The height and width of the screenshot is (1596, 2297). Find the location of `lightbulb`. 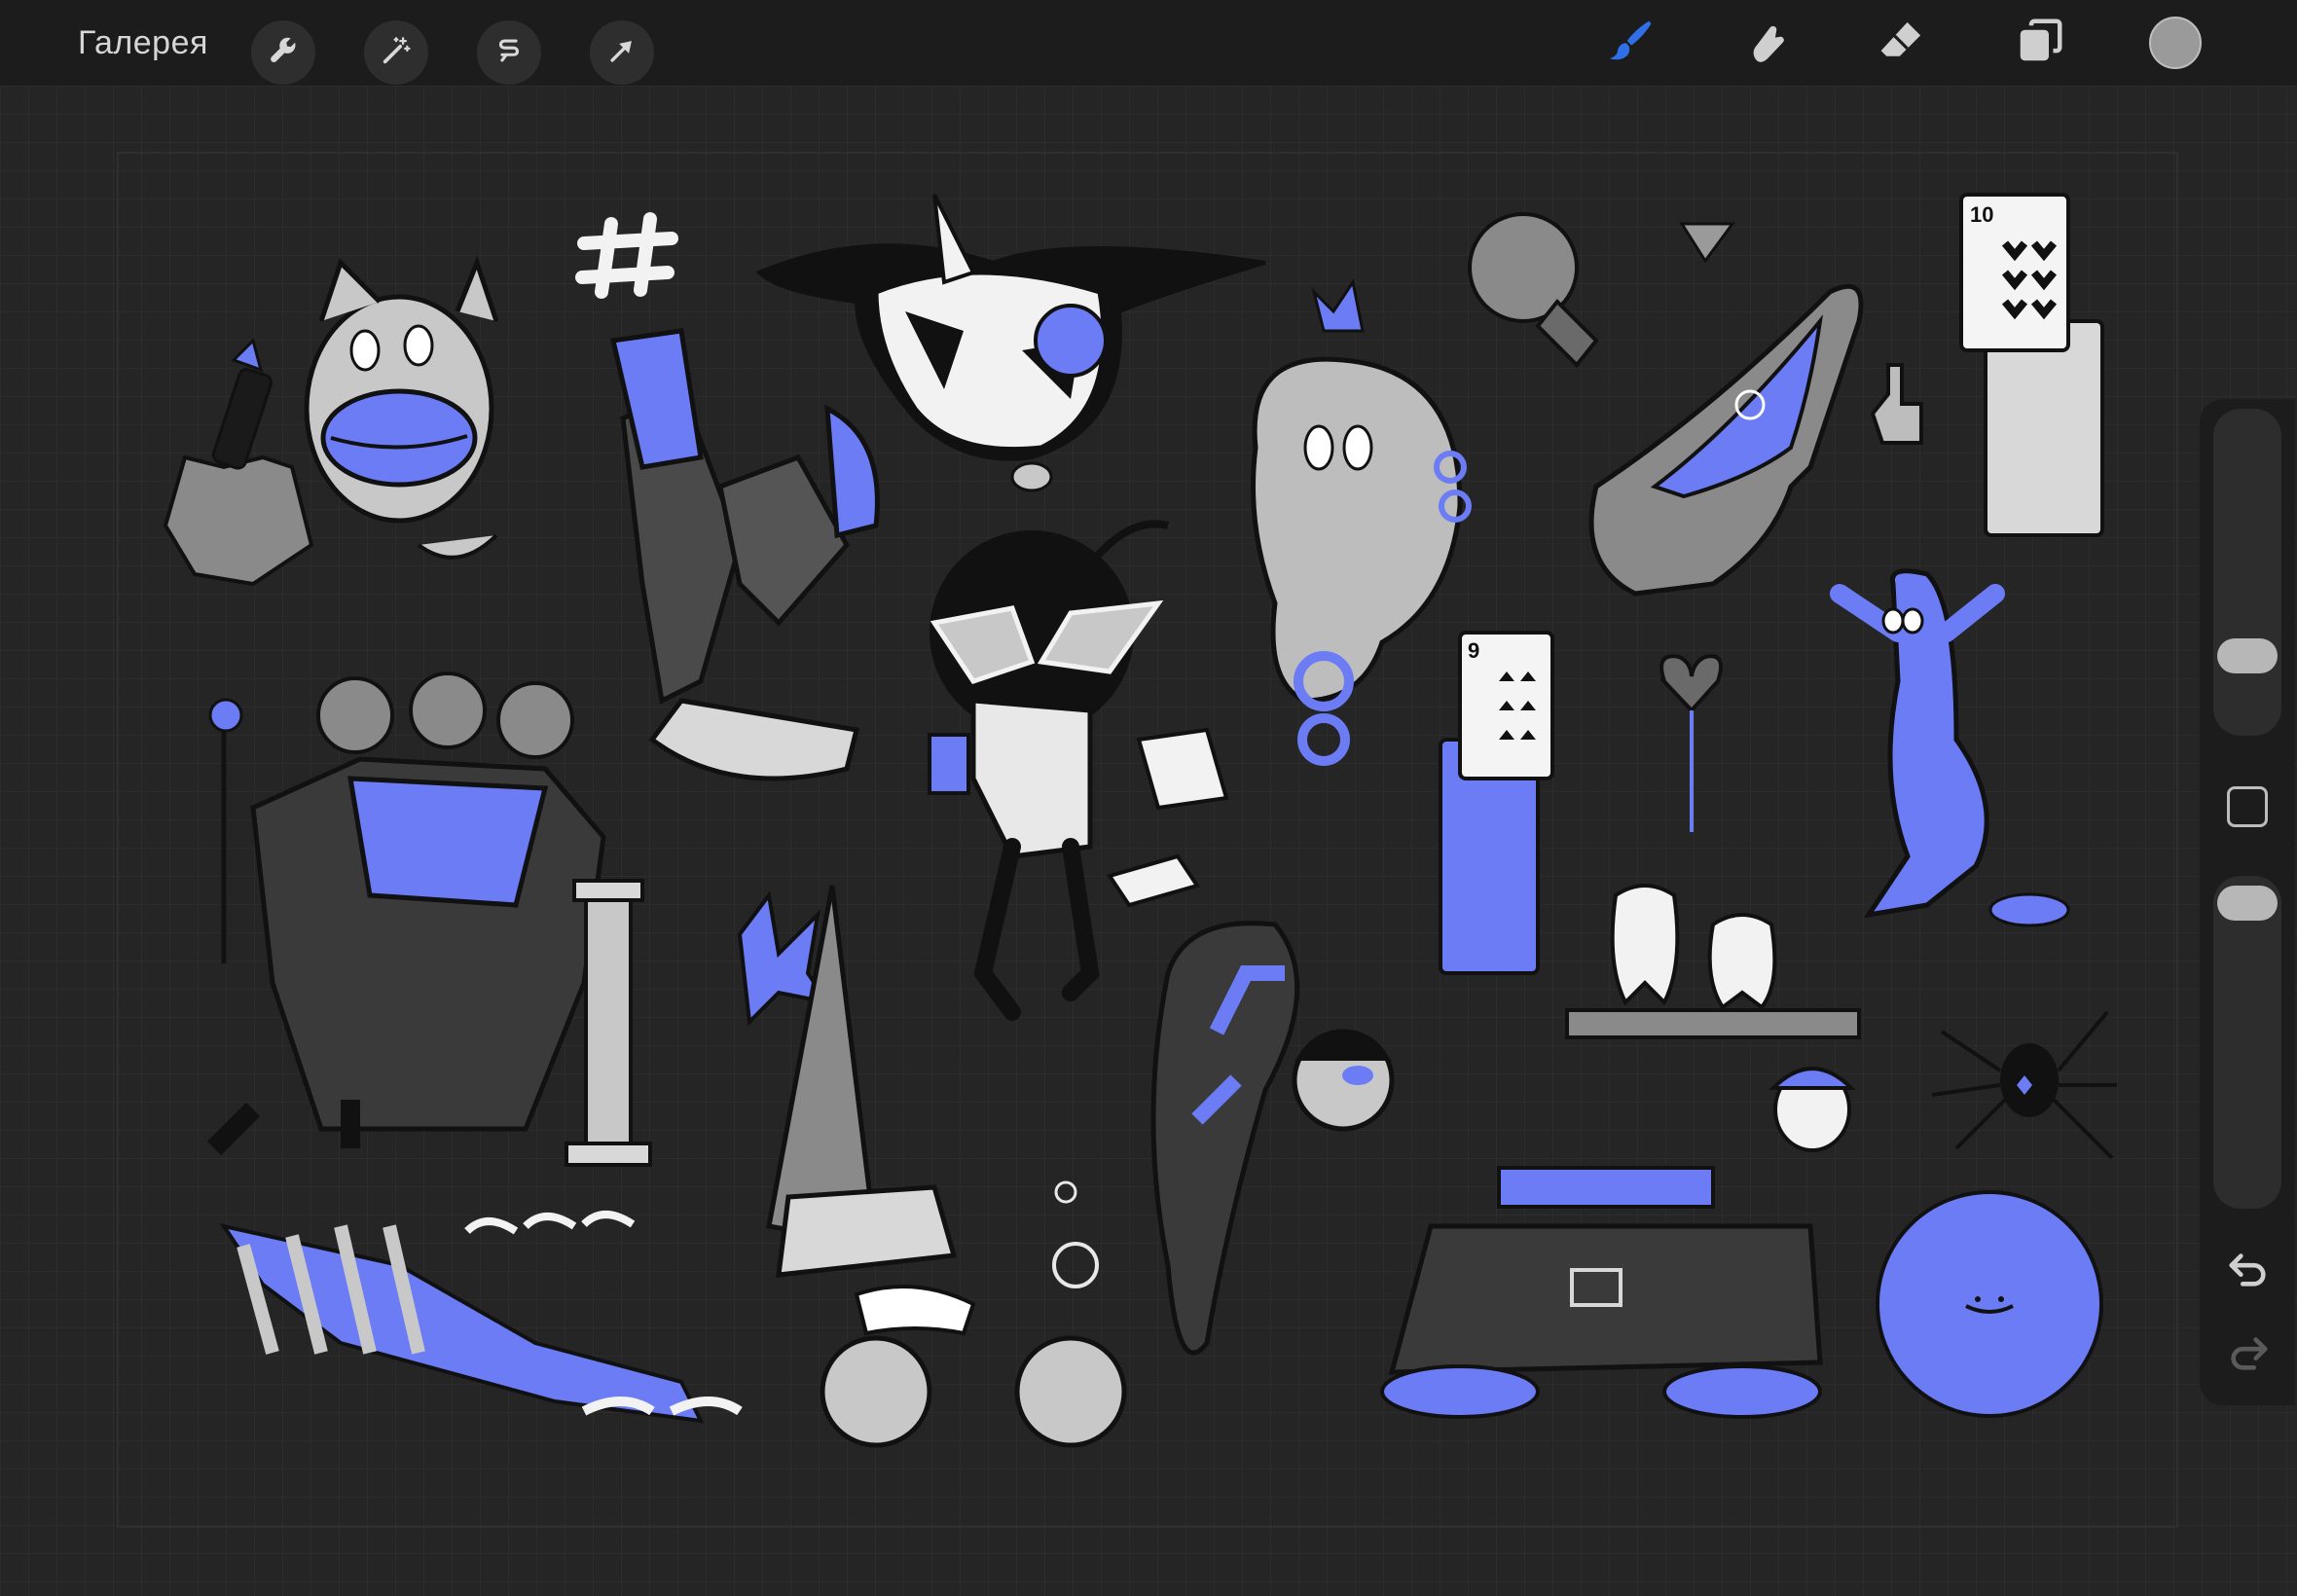

lightbulb is located at coordinates (1533, 290).